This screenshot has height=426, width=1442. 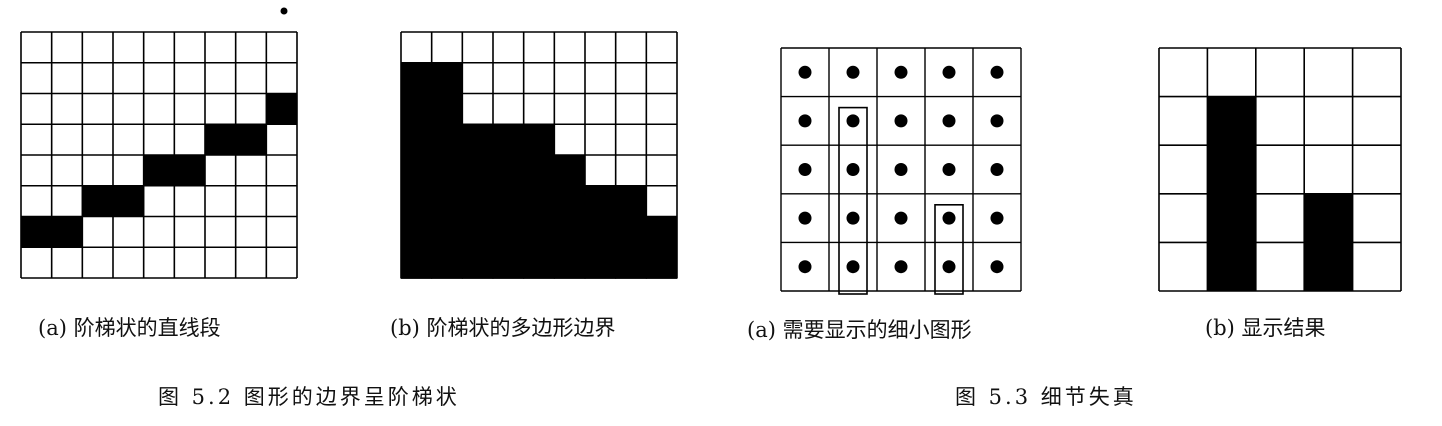 I want to click on caption-fine-detail: (a) 需要显示的细小图形, so click(x=859, y=330).